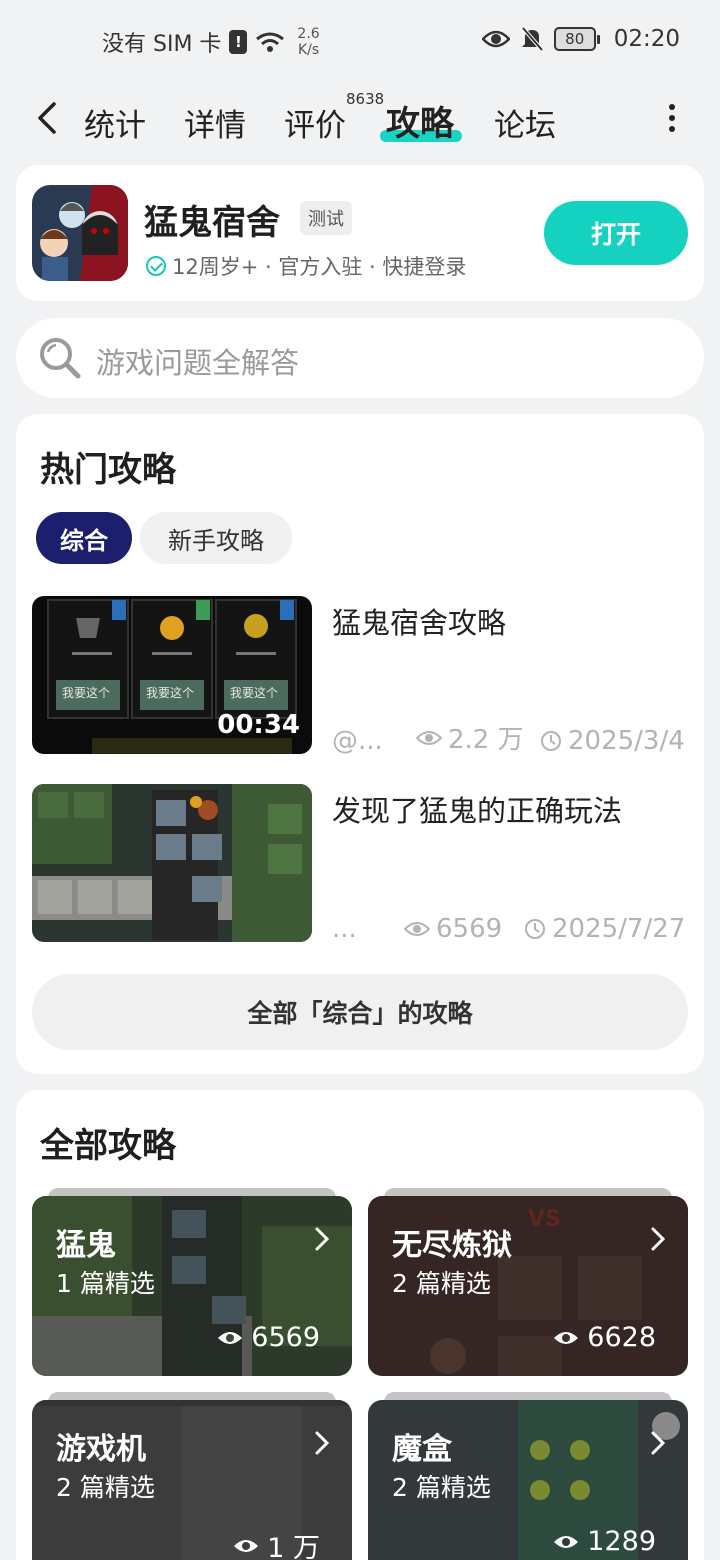  What do you see at coordinates (172, 675) in the screenshot?
I see `video-thumbnail: 我要这个 我要这个 我要这个 00:34` at bounding box center [172, 675].